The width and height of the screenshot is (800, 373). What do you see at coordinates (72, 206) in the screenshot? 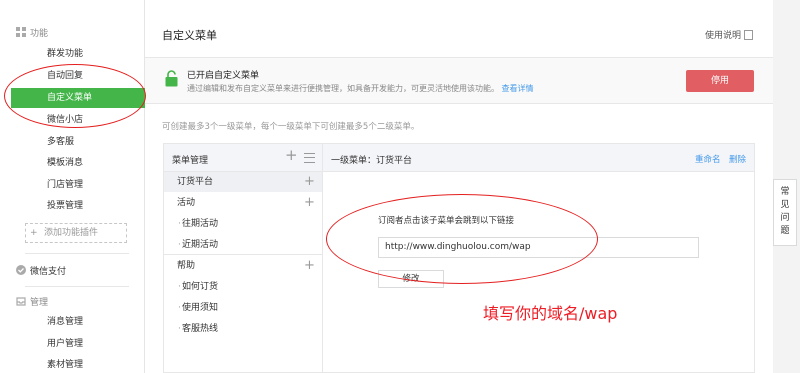
I see `nav-vote-manage: 投票管理` at bounding box center [72, 206].